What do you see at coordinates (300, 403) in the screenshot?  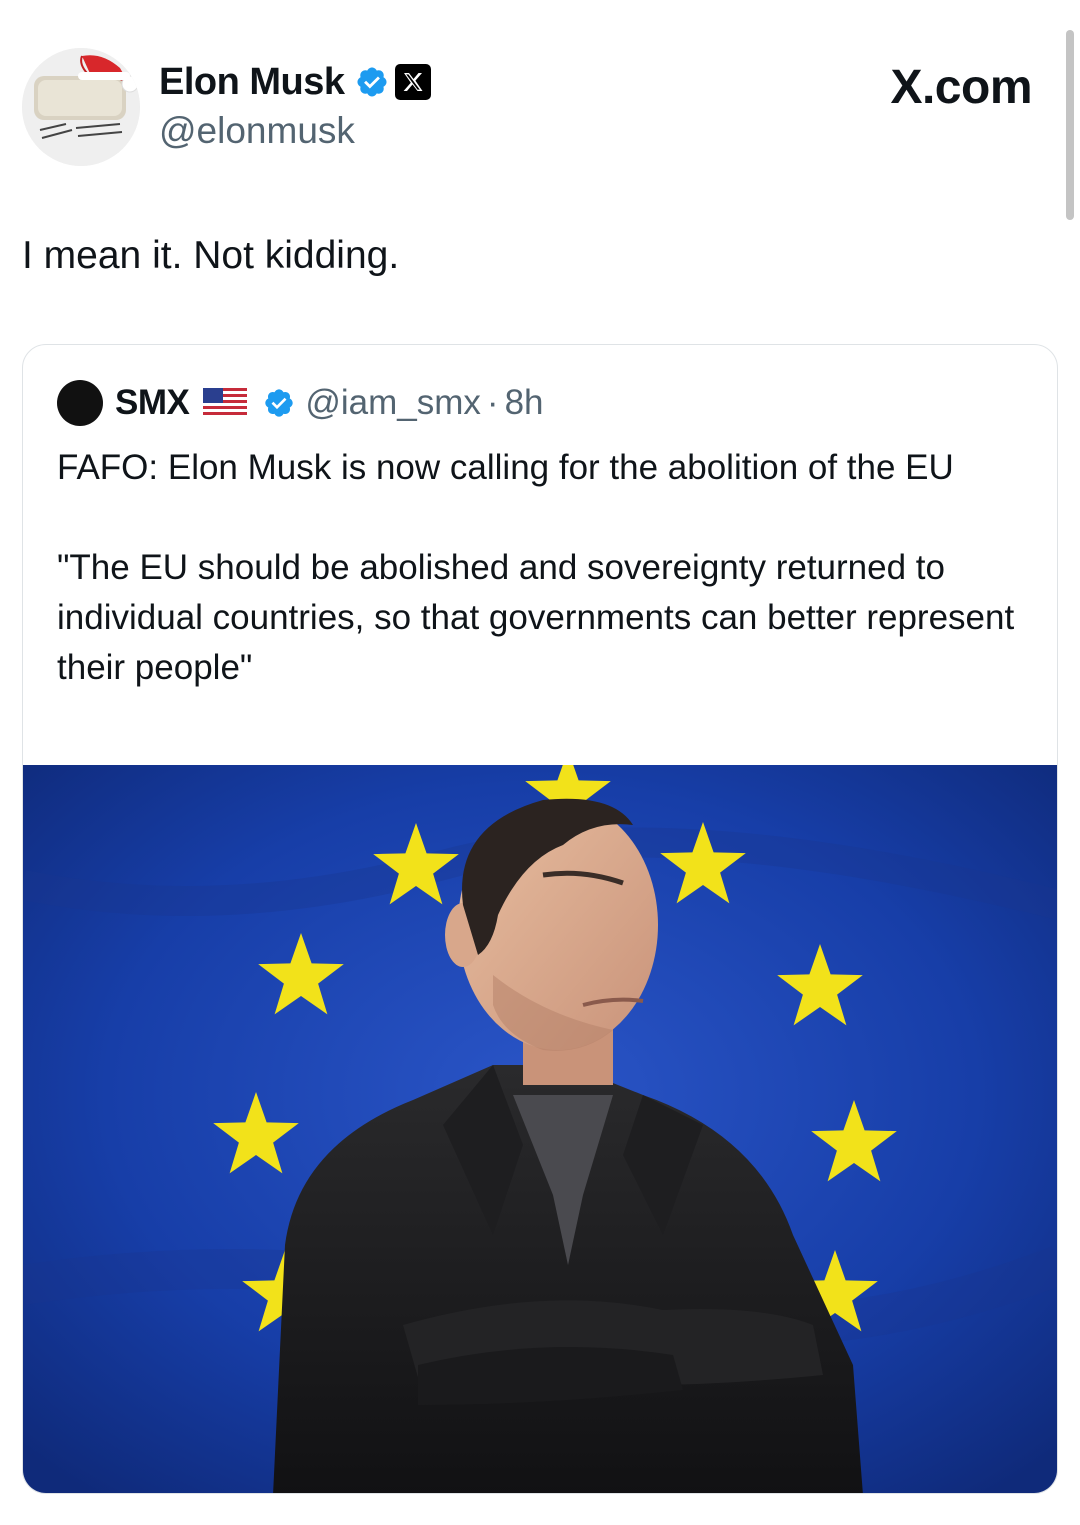 I see `quoted-post-header: SMX @iam_smx · 8h` at bounding box center [300, 403].